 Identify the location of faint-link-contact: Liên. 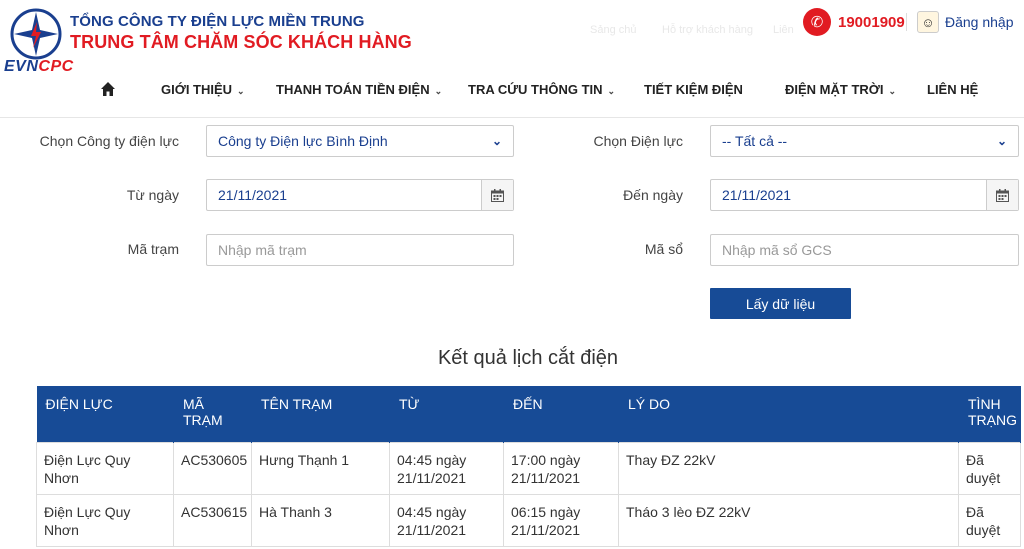
(783, 30).